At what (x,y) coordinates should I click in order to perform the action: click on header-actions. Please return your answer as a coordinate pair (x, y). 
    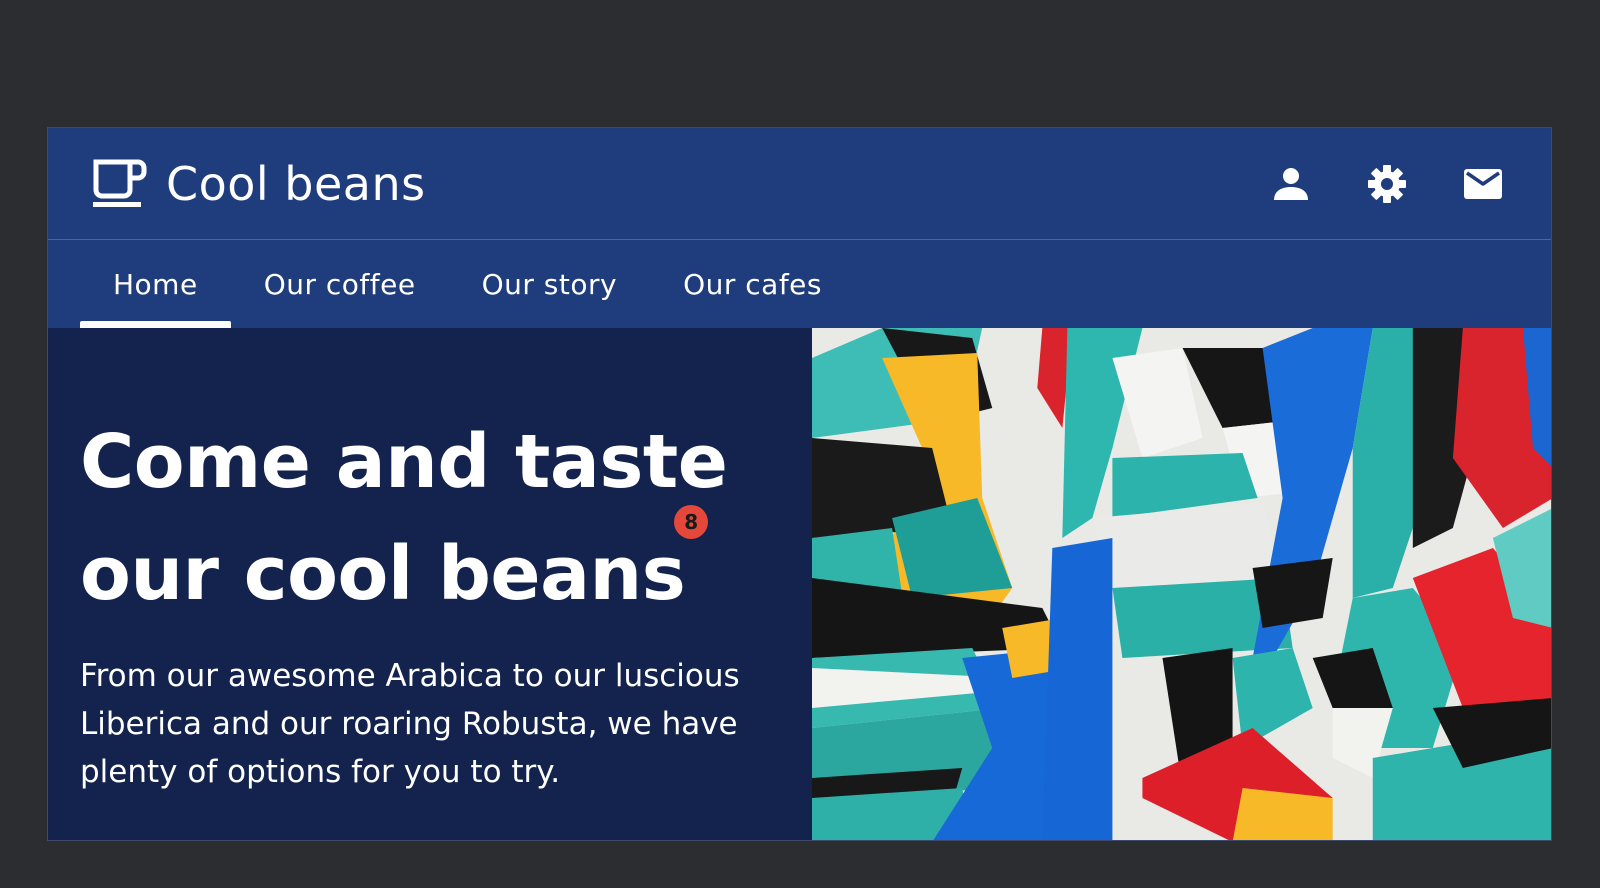
    Looking at the image, I should click on (1387, 184).